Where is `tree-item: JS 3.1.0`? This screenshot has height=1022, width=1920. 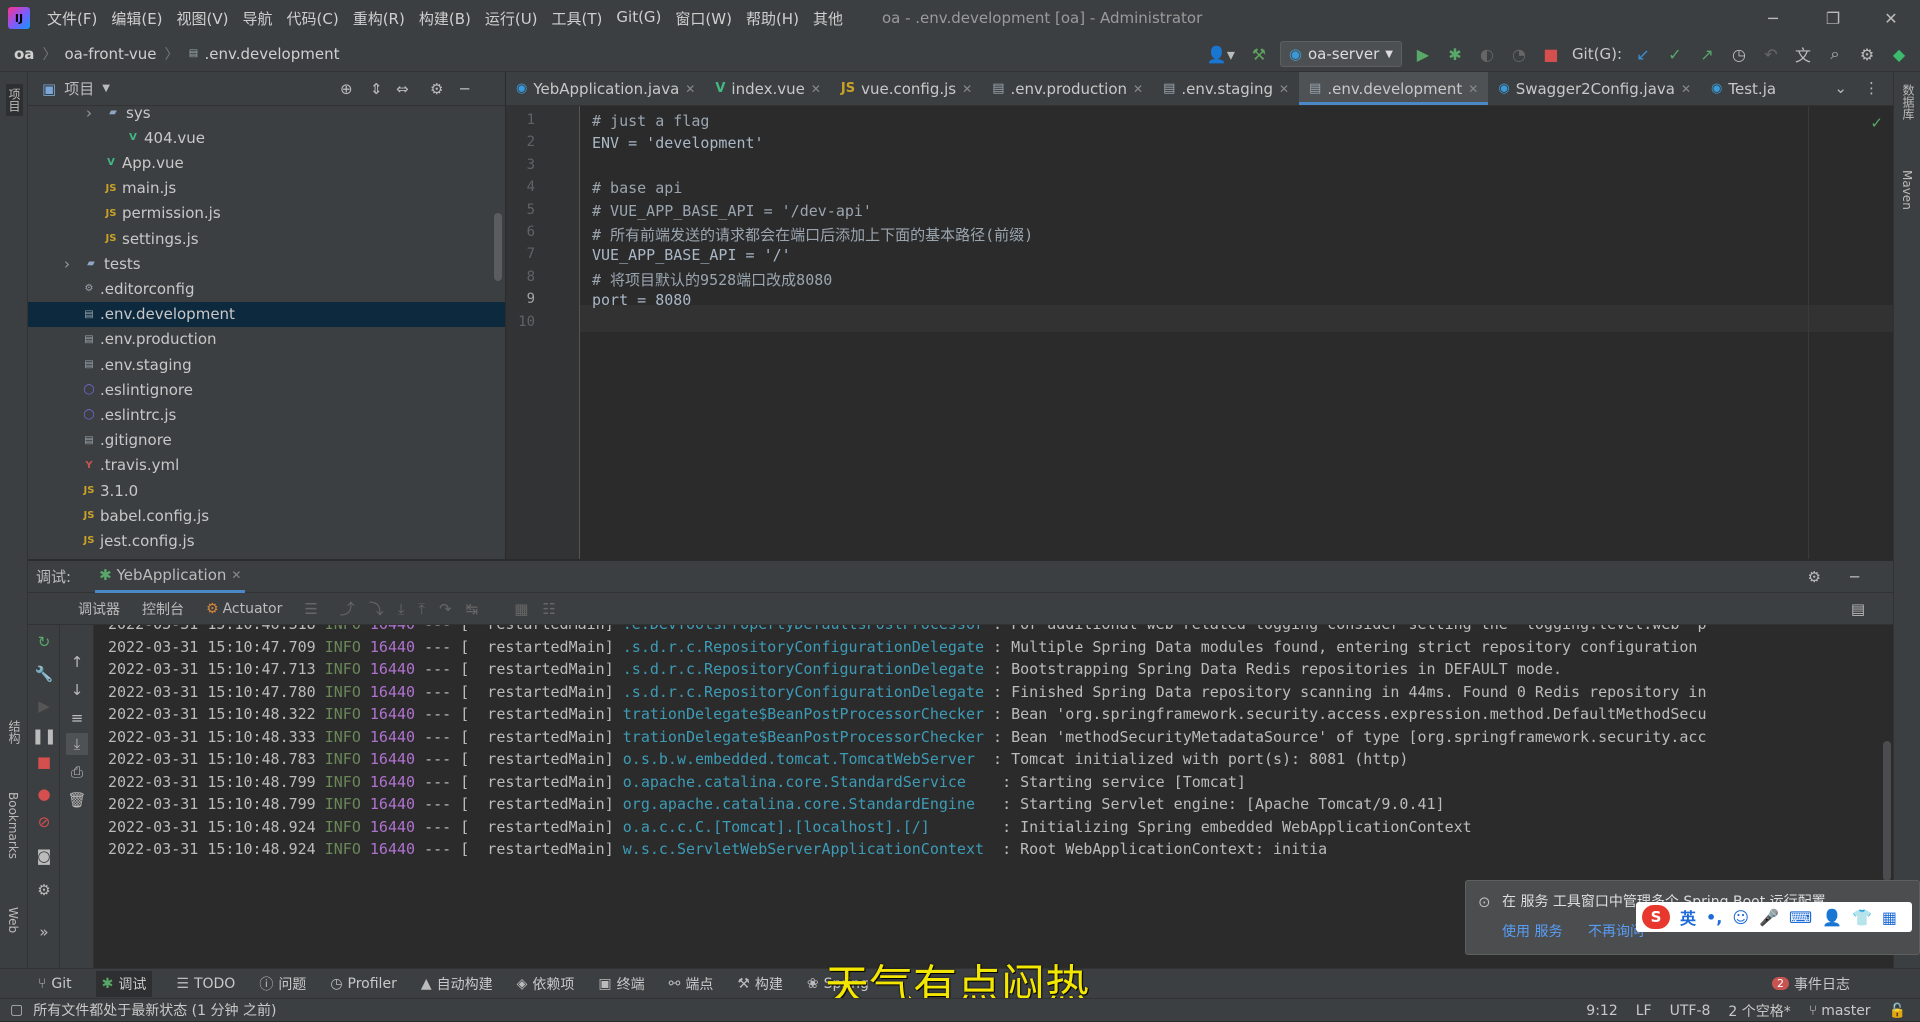 tree-item: JS 3.1.0 is located at coordinates (266, 490).